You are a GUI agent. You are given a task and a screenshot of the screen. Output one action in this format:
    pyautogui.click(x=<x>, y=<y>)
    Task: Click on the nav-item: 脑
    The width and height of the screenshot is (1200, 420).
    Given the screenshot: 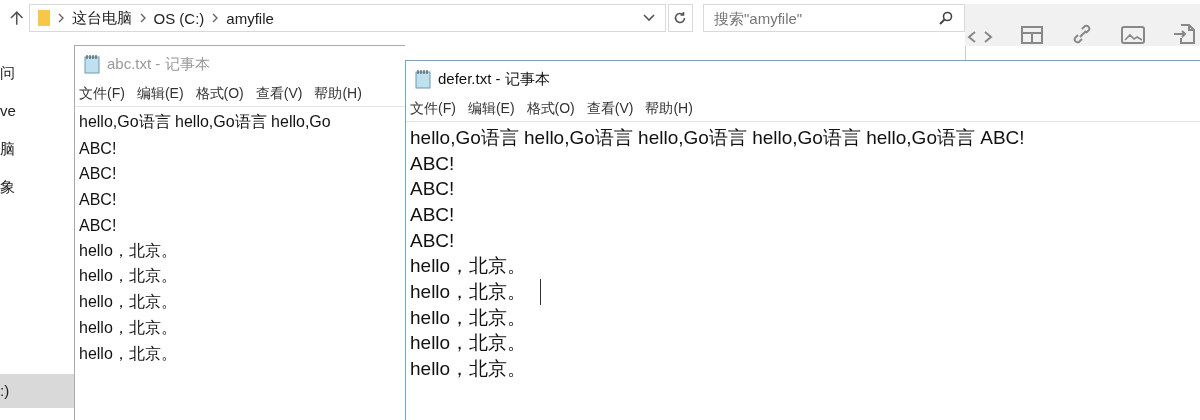 What is the action you would take?
    pyautogui.click(x=37, y=151)
    